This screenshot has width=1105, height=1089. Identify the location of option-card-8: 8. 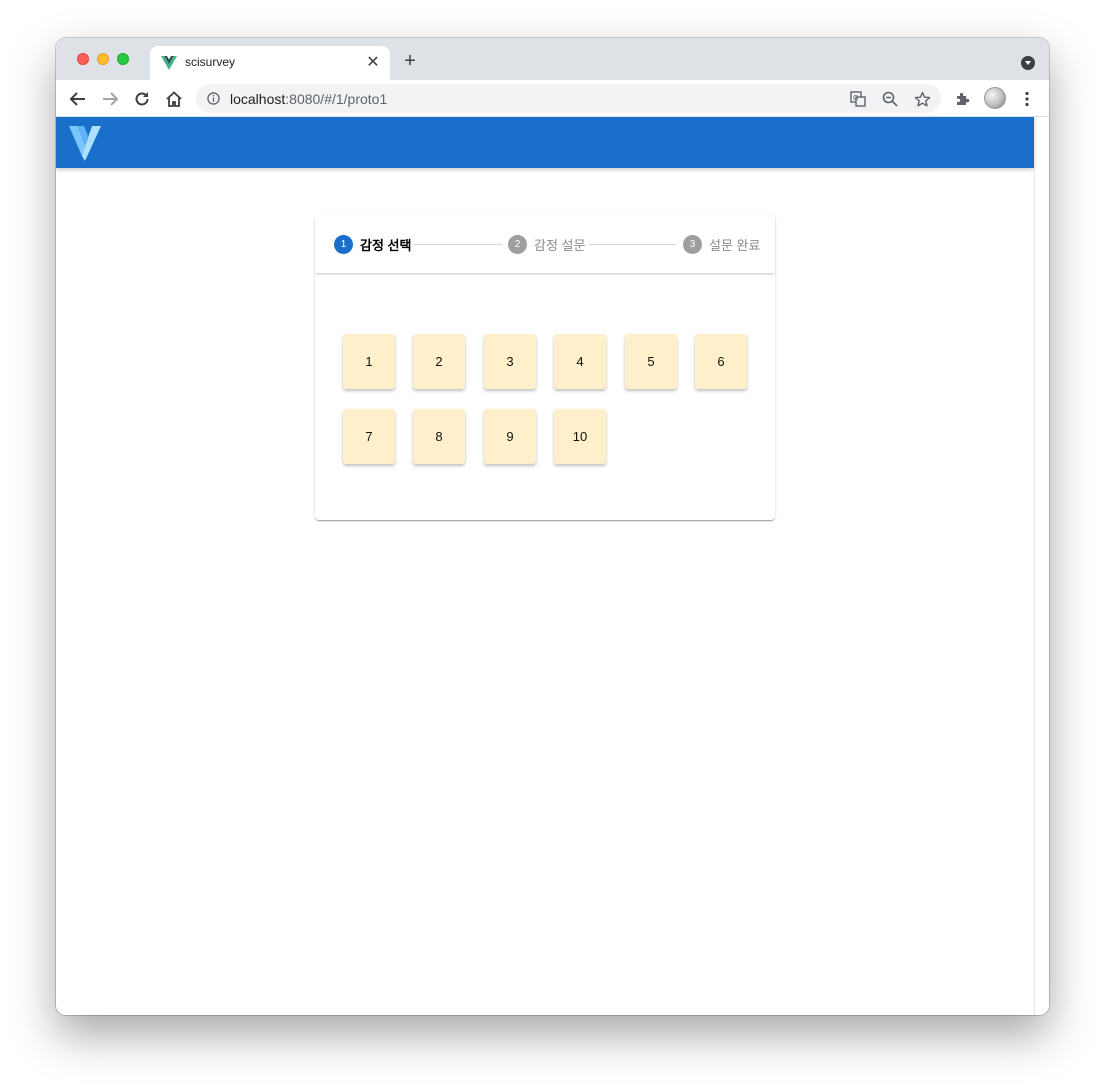
(439, 436).